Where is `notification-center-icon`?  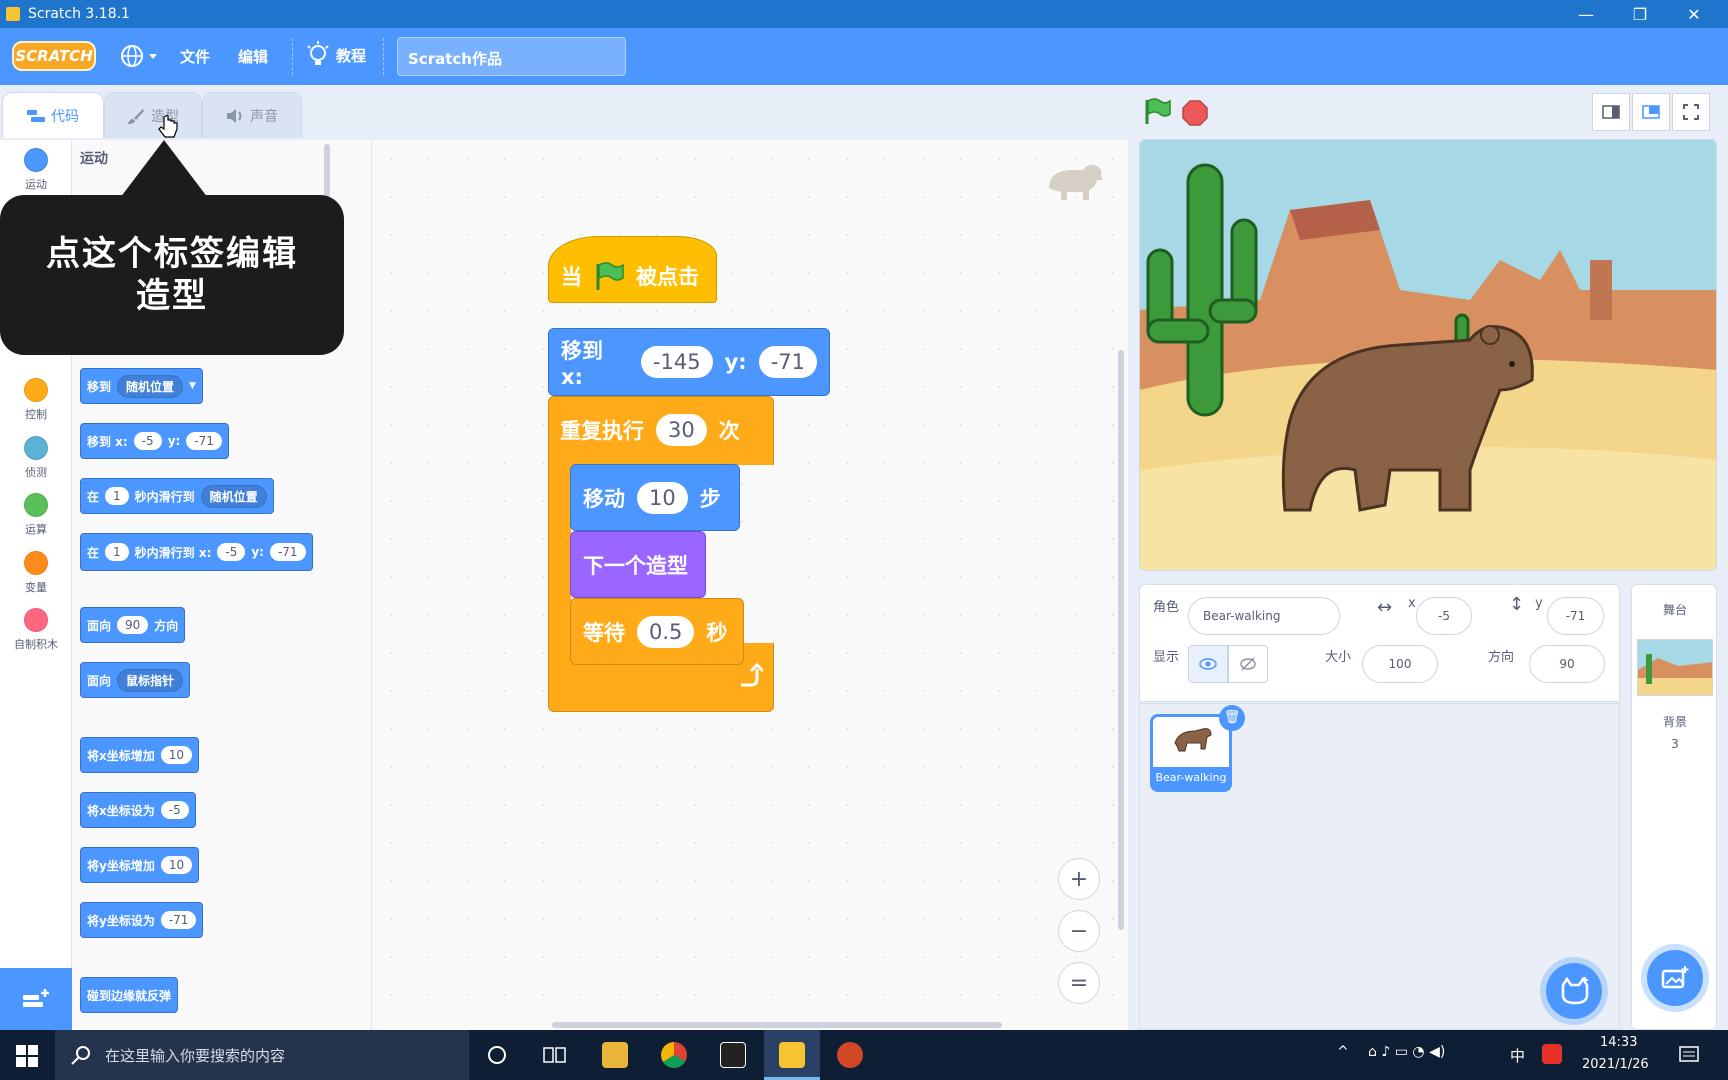
notification-center-icon is located at coordinates (1689, 1055).